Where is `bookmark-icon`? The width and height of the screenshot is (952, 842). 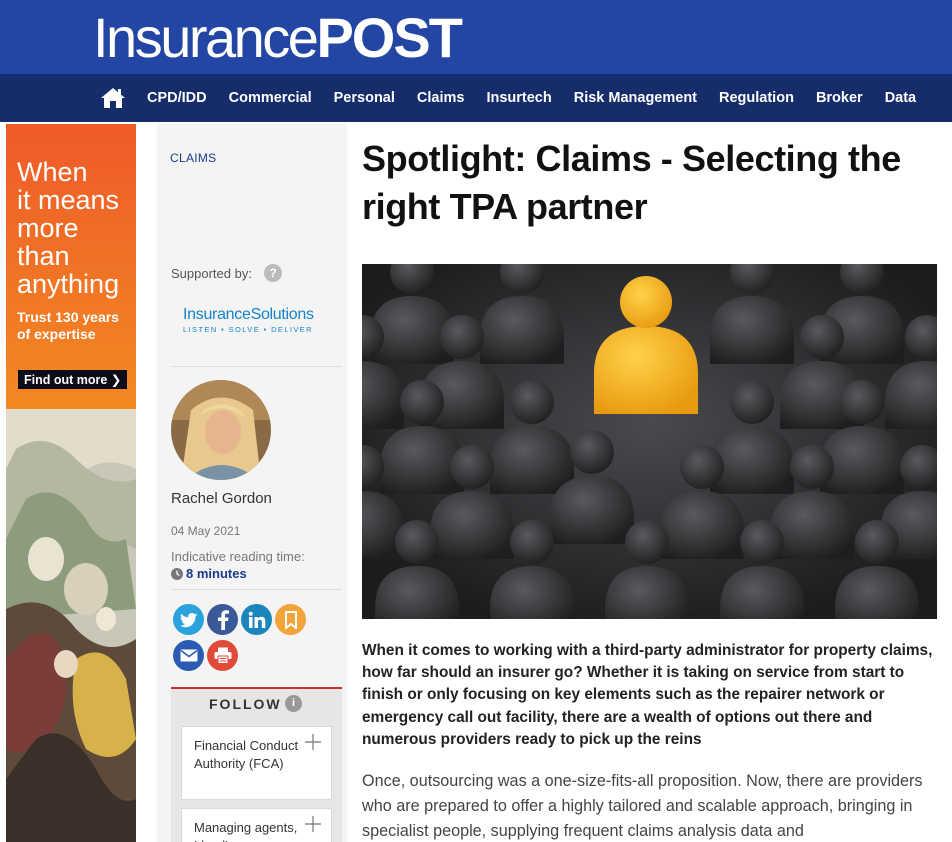
bookmark-icon is located at coordinates (290, 619).